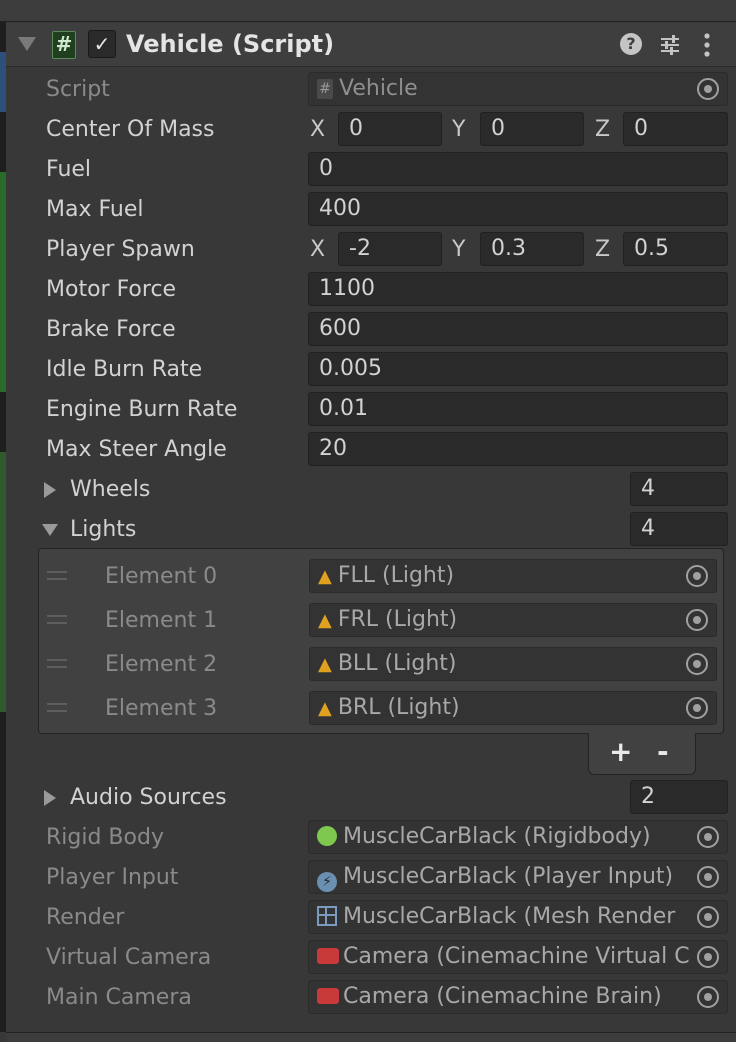 The image size is (736, 1042). I want to click on center-of-mass-y-axis-label: Y, so click(458, 130).